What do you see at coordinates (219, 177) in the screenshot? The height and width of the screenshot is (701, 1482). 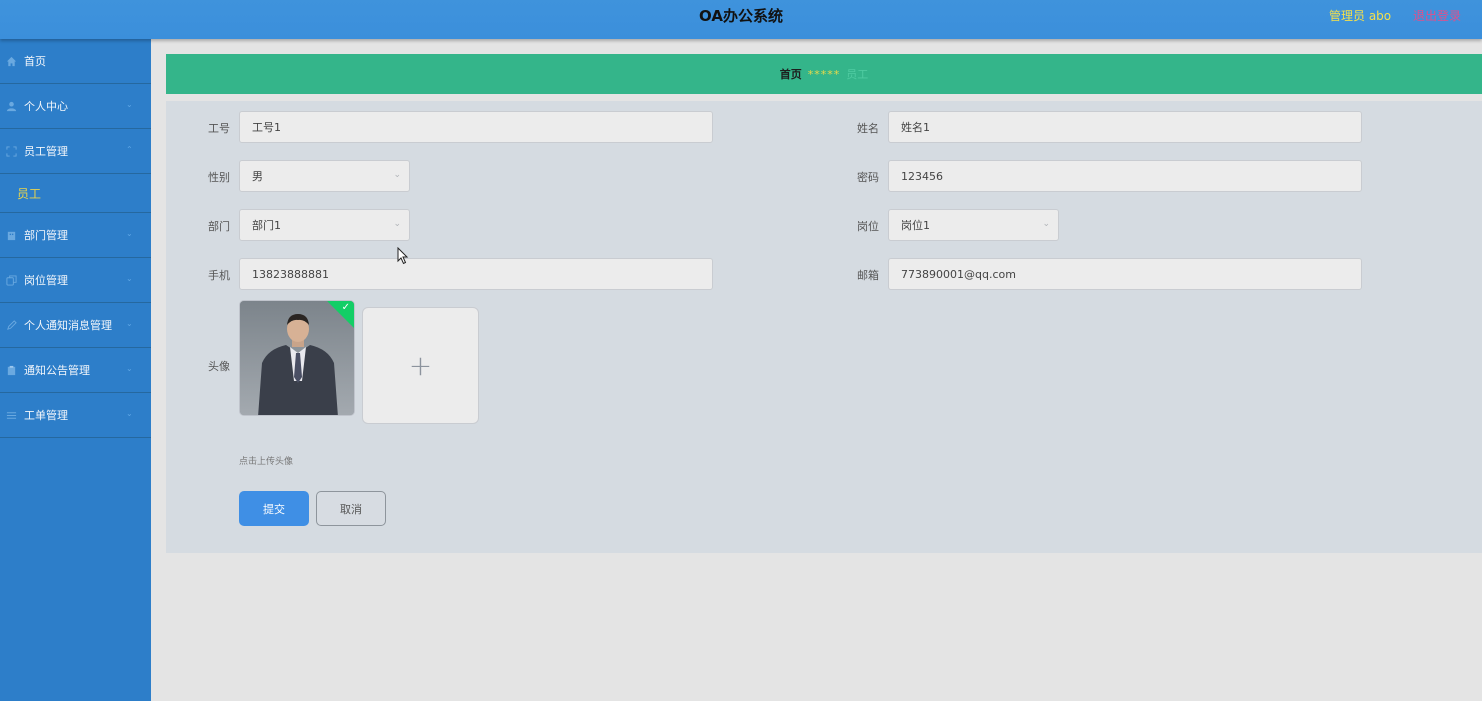 I see `gender-label: 性别` at bounding box center [219, 177].